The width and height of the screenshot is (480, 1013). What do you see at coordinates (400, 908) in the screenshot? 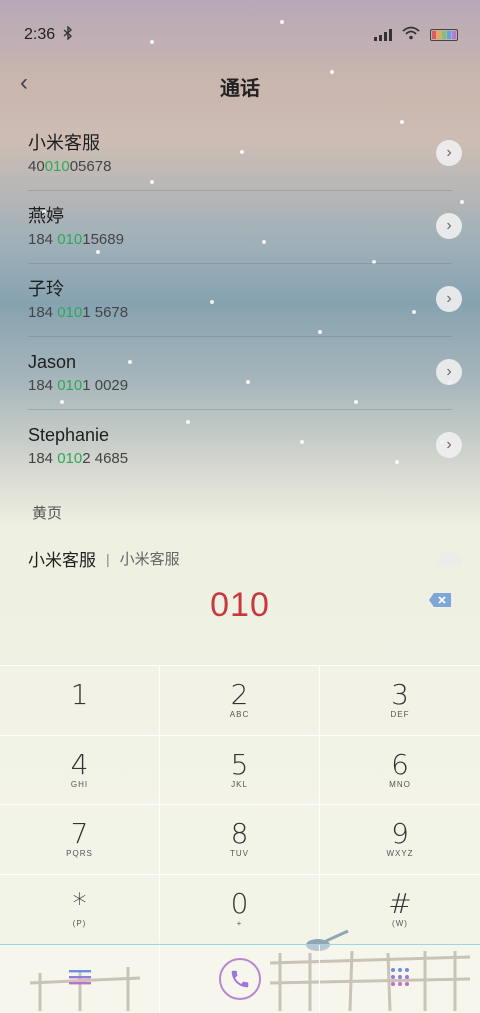
I see `key-hash: # (W)` at bounding box center [400, 908].